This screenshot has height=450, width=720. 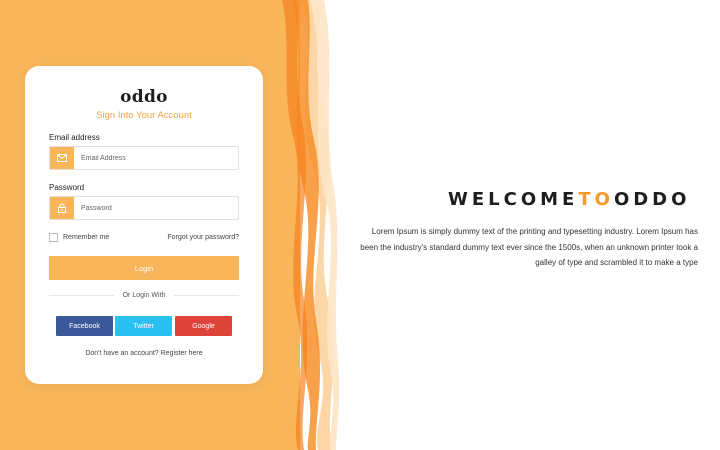 I want to click on remember-me: Remember me, so click(x=79, y=237).